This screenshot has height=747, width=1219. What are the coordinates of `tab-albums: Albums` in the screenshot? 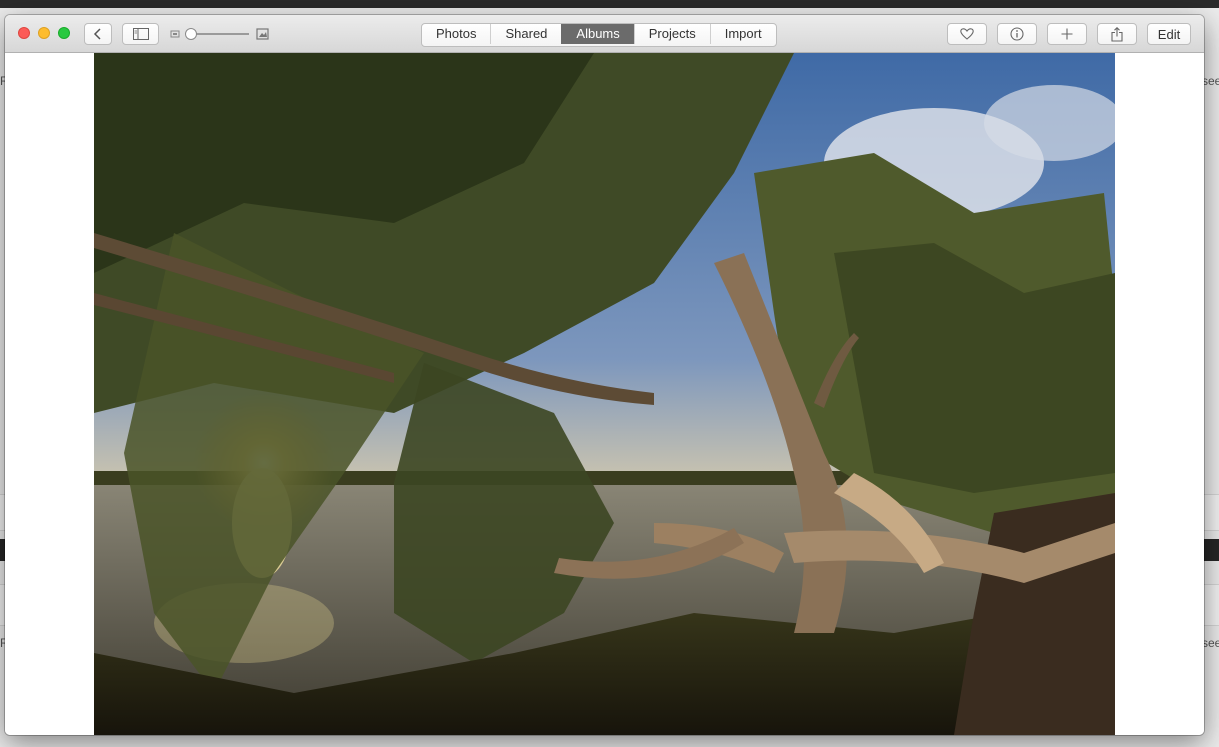 It's located at (597, 34).